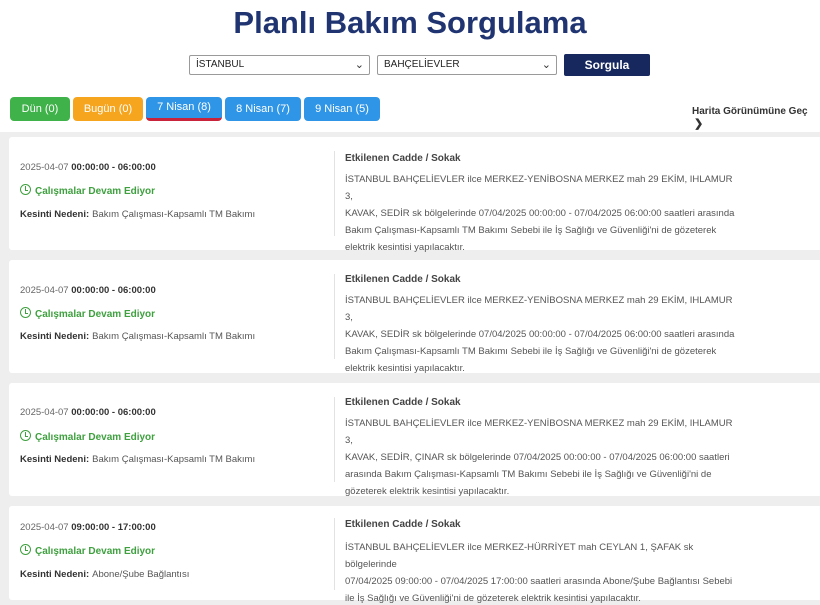 Image resolution: width=820 pixels, height=605 pixels. What do you see at coordinates (263, 109) in the screenshot?
I see `tab-8-april: 8 Nisan (7)` at bounding box center [263, 109].